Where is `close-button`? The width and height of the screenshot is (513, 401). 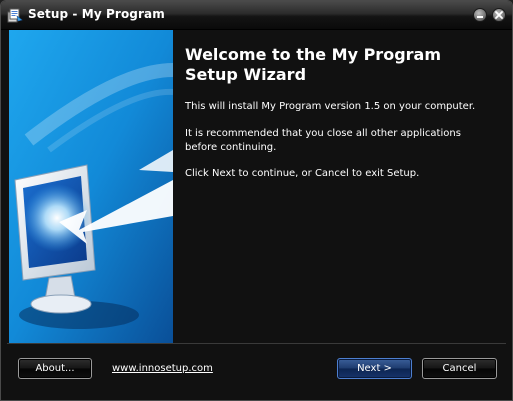
close-button is located at coordinates (499, 15).